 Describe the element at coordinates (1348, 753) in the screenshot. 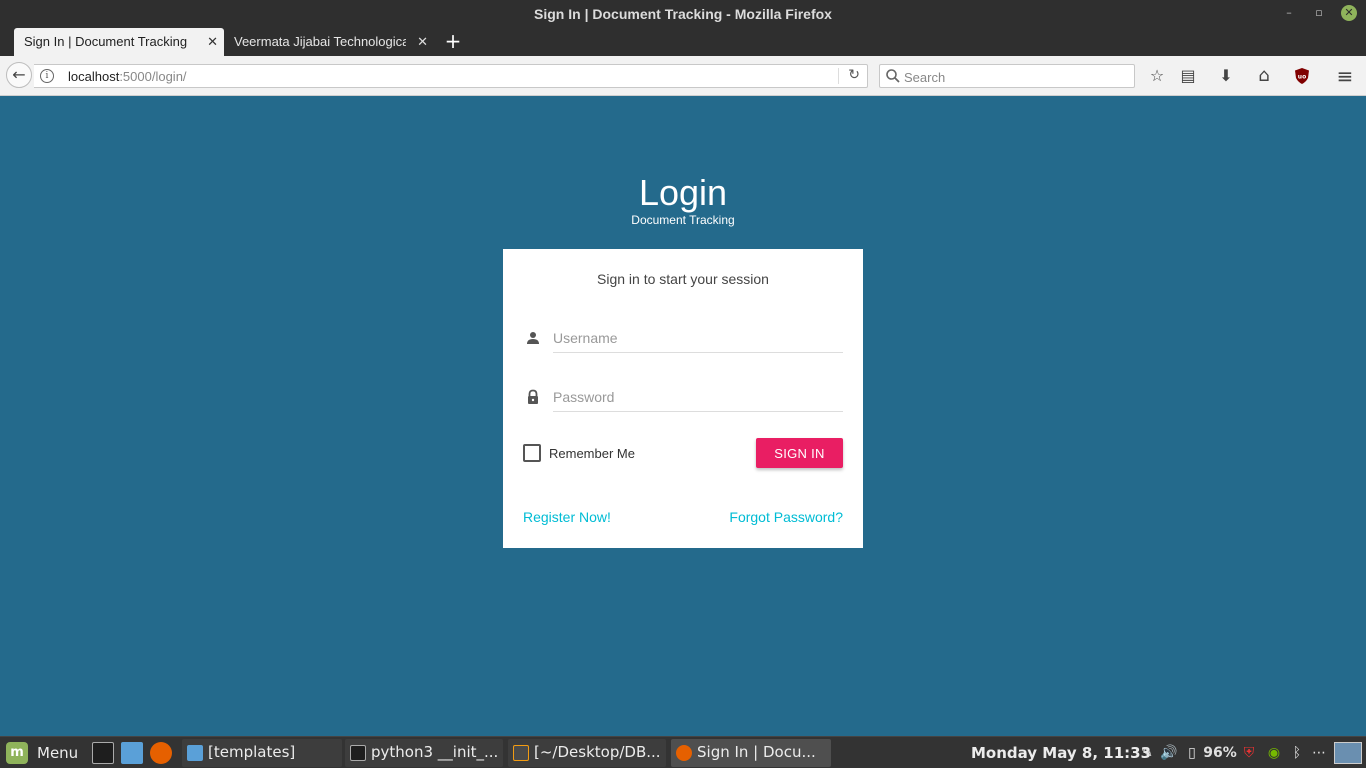

I see `show-desktop-icon` at that location.